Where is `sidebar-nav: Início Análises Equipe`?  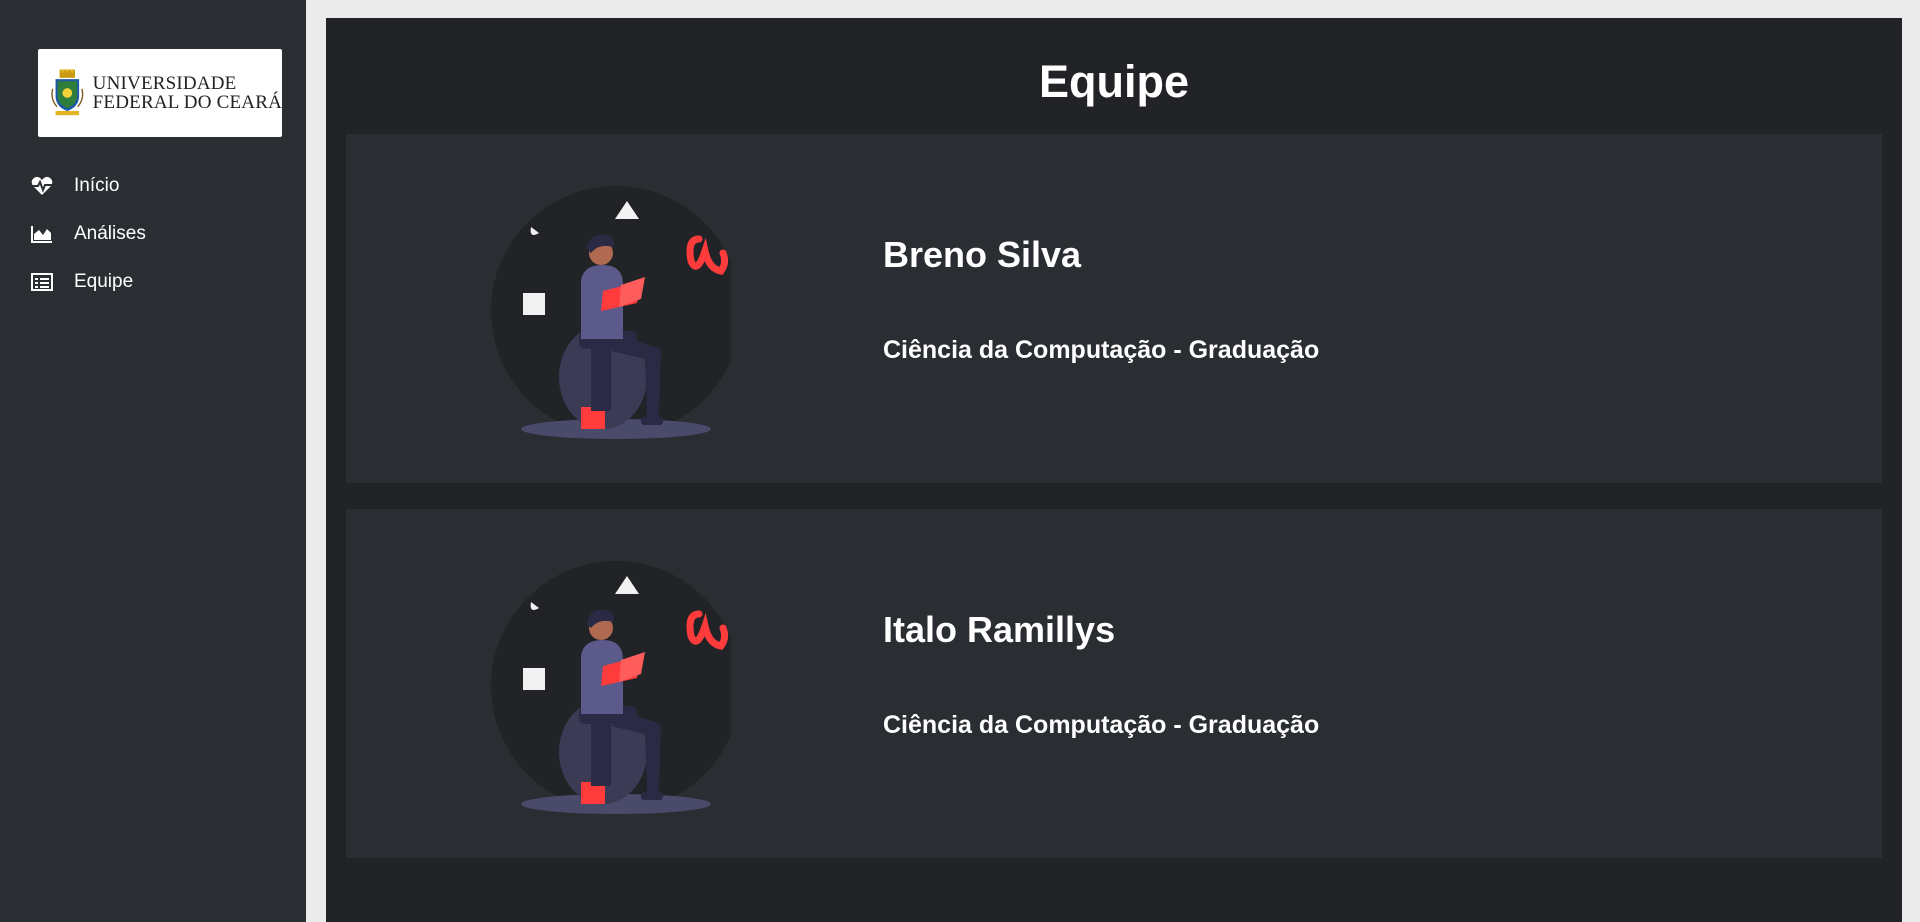
sidebar-nav: Início Análises Equipe is located at coordinates (153, 234).